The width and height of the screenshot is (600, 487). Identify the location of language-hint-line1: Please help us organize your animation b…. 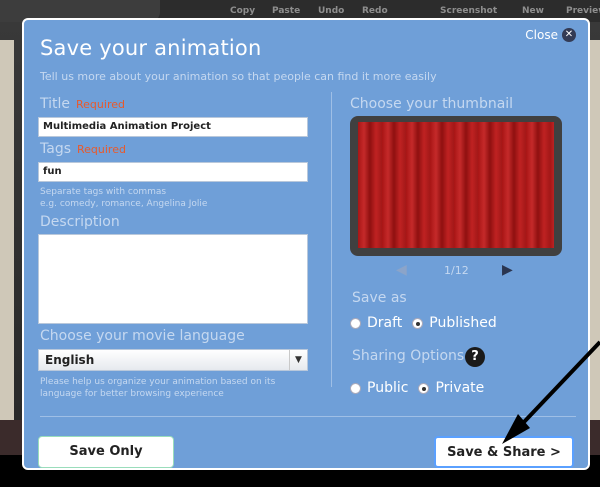
(158, 382).